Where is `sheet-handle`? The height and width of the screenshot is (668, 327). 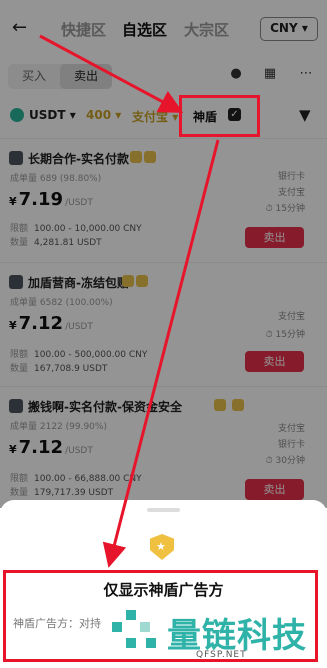
sheet-handle is located at coordinates (163, 510).